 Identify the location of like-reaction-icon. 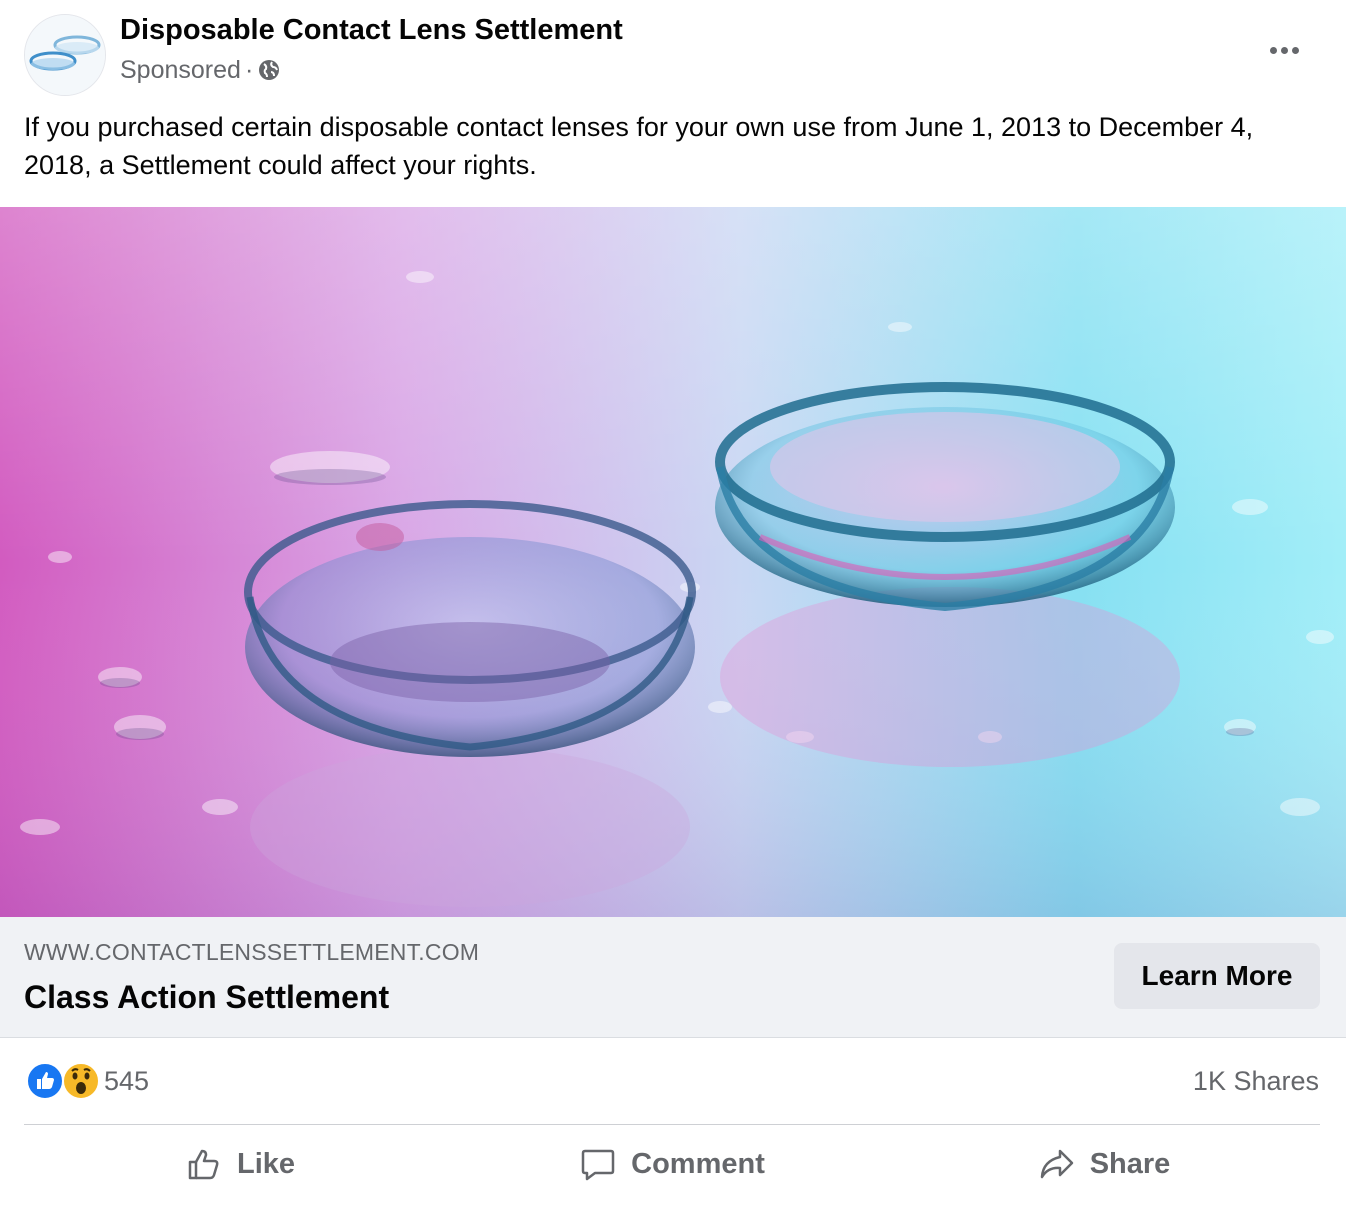
(45, 1081).